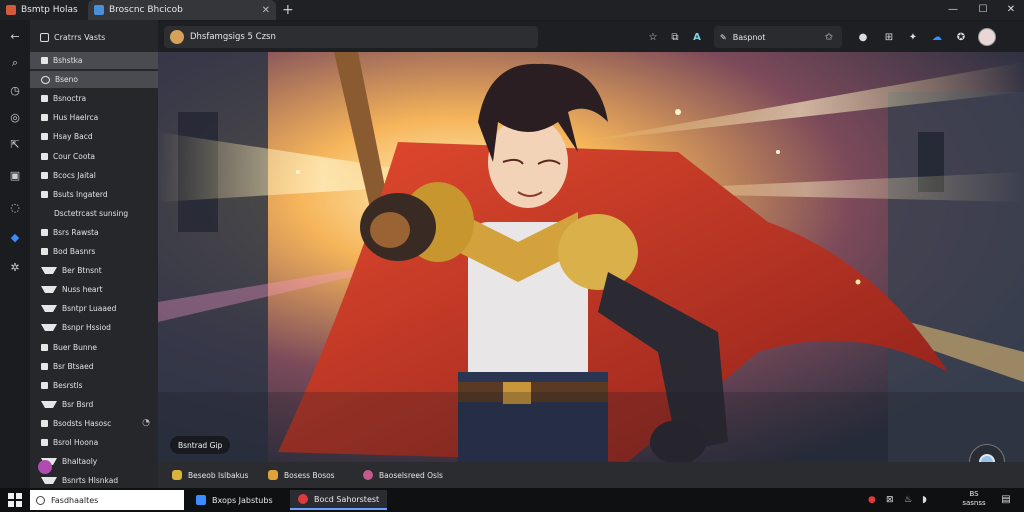 This screenshot has width=1024, height=512. I want to click on taskbar-app-1-icon, so click(201, 500).